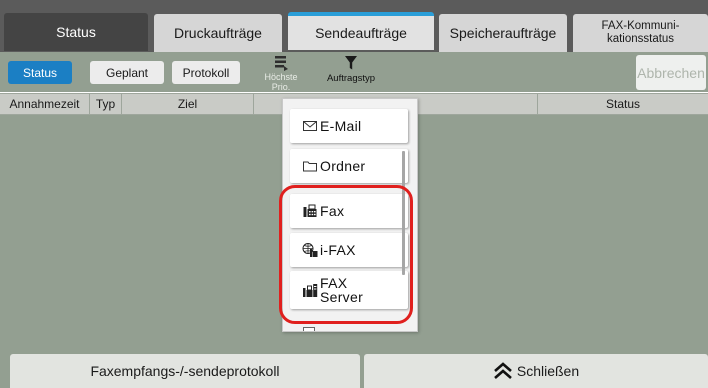  I want to click on tab-status: Status, so click(76, 32).